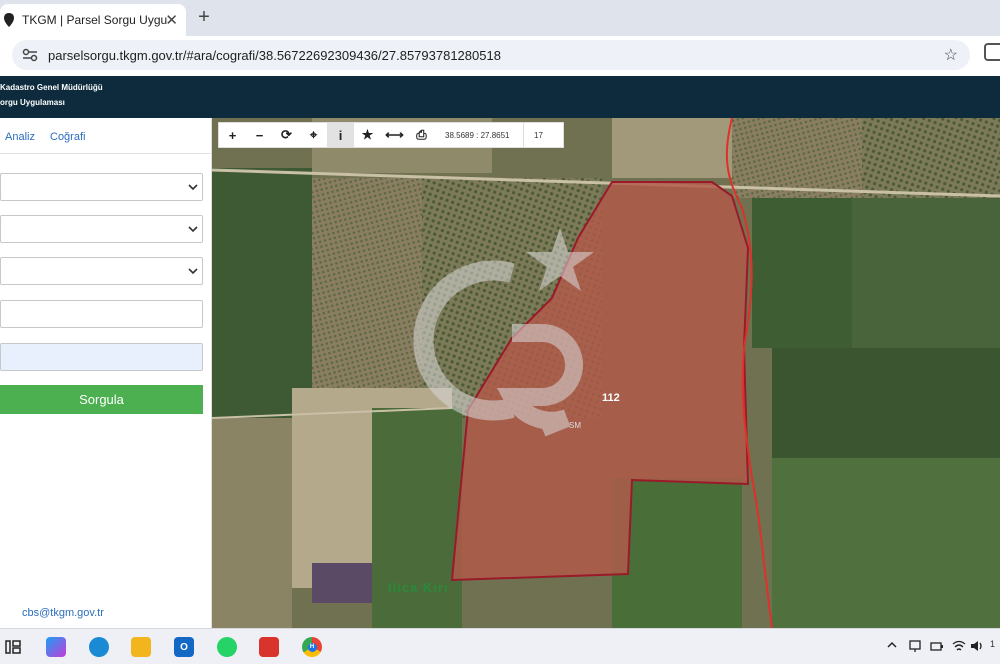  I want to click on whatsapp-icon, so click(227, 647).